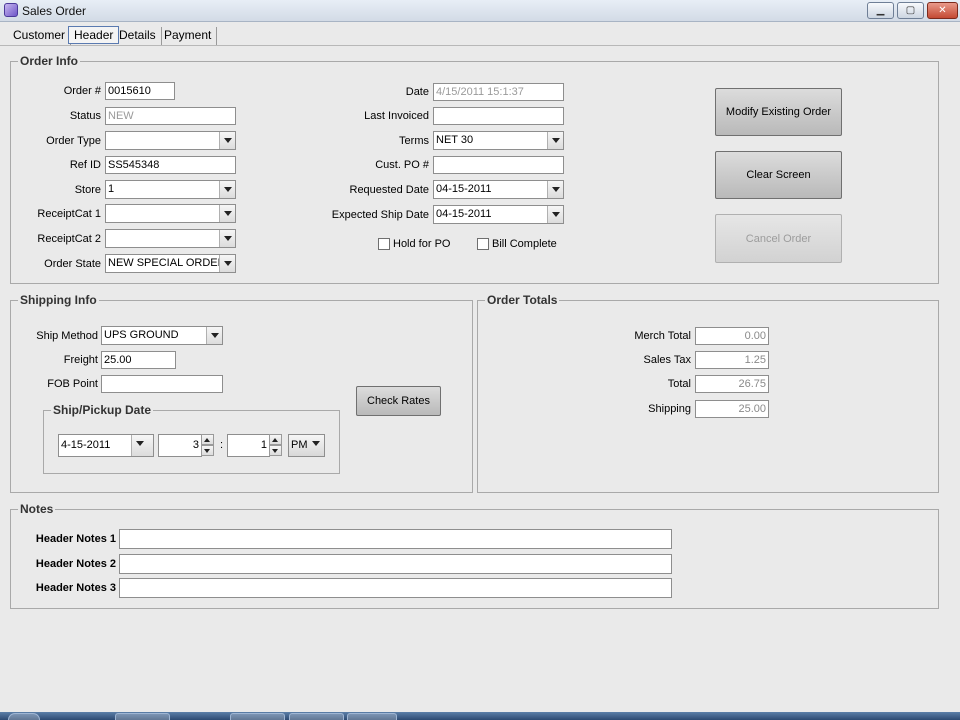 The height and width of the screenshot is (720, 960). I want to click on order-info-title: Order Info, so click(49, 61).